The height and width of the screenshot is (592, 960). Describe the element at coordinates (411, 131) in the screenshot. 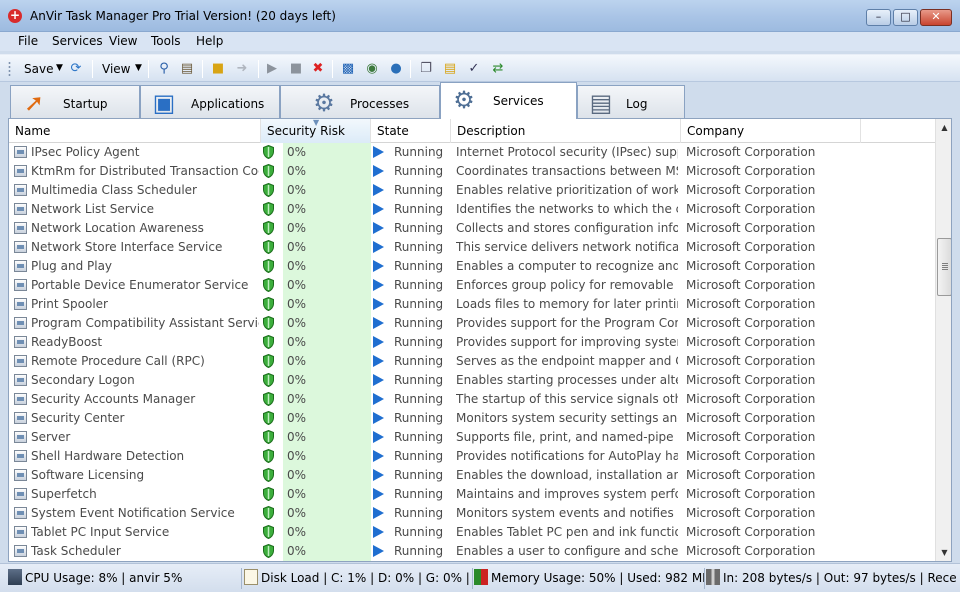

I see `column-header-state: State` at that location.